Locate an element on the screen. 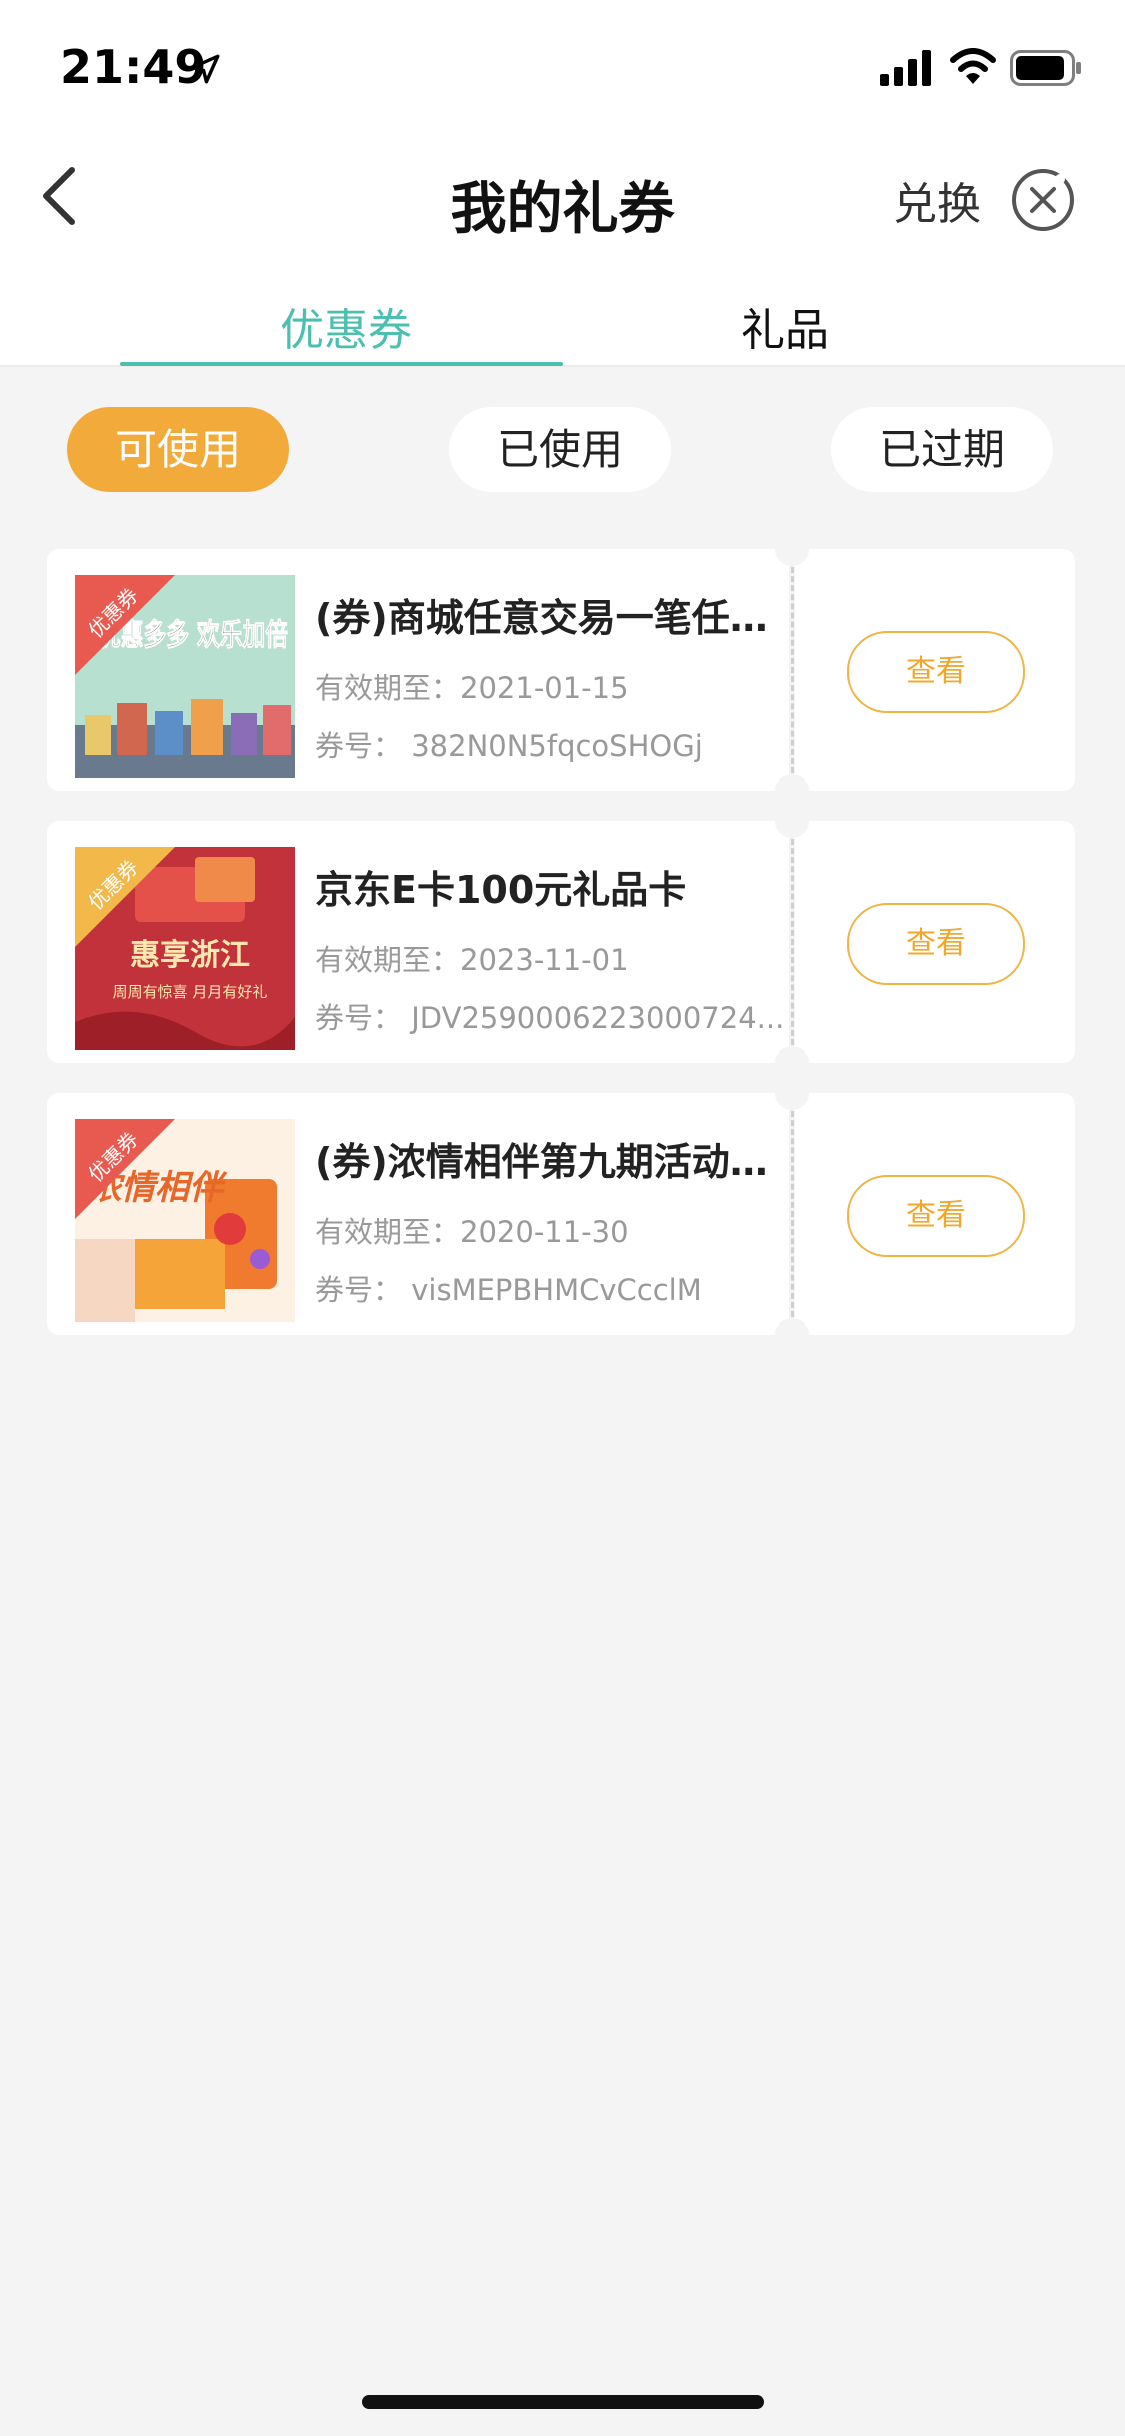 This screenshot has width=1125, height=2436. coupon-image: 浓情相伴 优惠券 is located at coordinates (185, 1220).